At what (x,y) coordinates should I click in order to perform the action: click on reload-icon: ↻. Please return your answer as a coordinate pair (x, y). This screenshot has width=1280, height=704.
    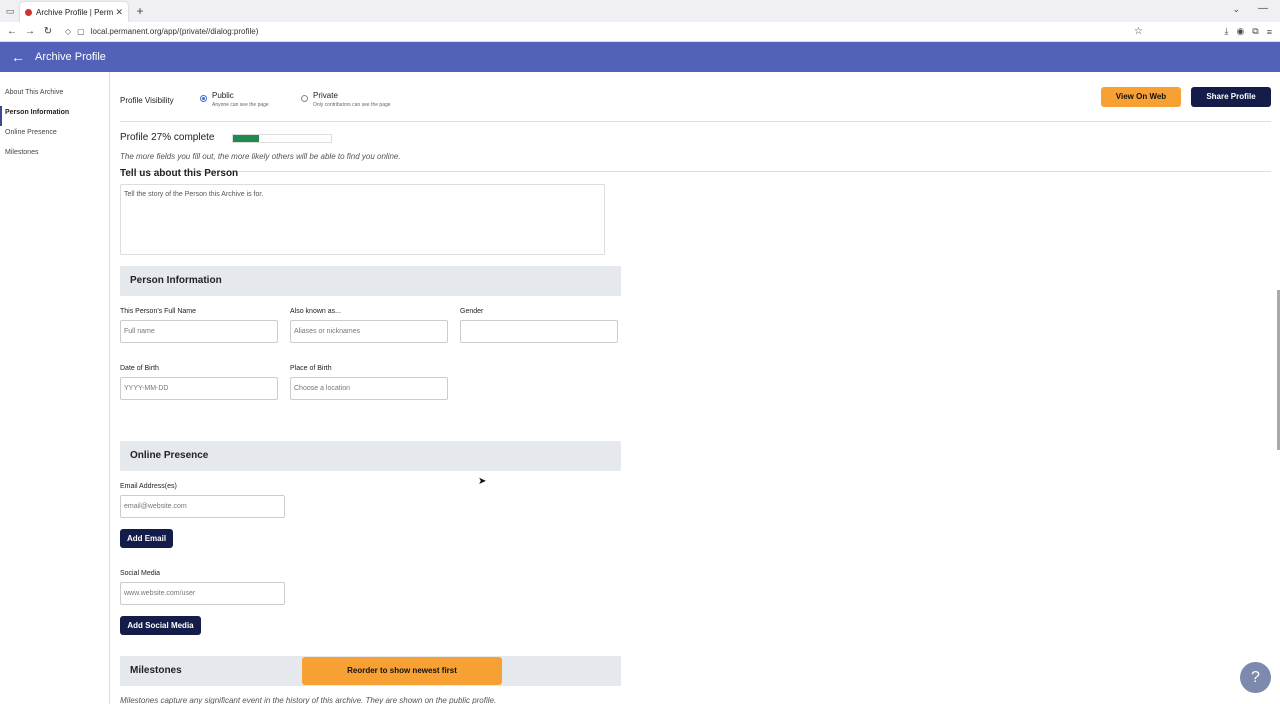
    Looking at the image, I should click on (48, 31).